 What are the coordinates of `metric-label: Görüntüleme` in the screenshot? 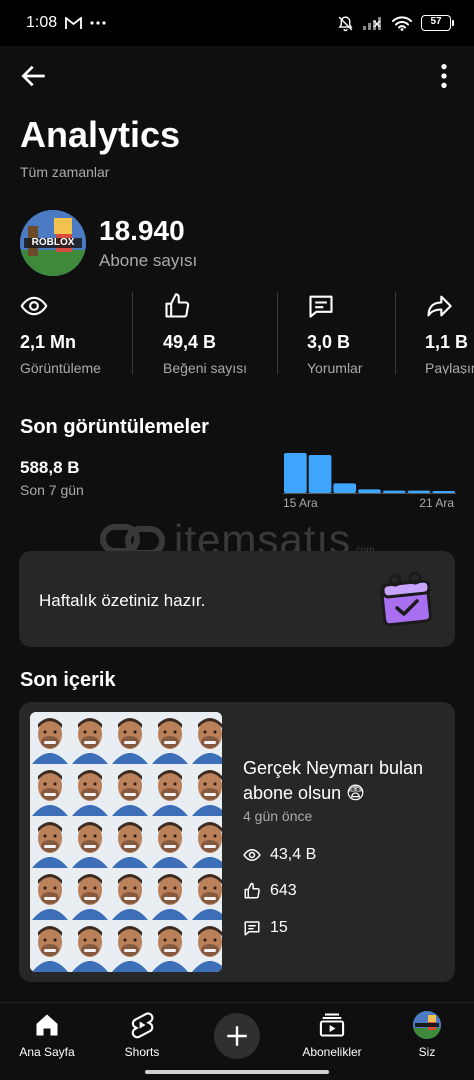 It's located at (60, 368).